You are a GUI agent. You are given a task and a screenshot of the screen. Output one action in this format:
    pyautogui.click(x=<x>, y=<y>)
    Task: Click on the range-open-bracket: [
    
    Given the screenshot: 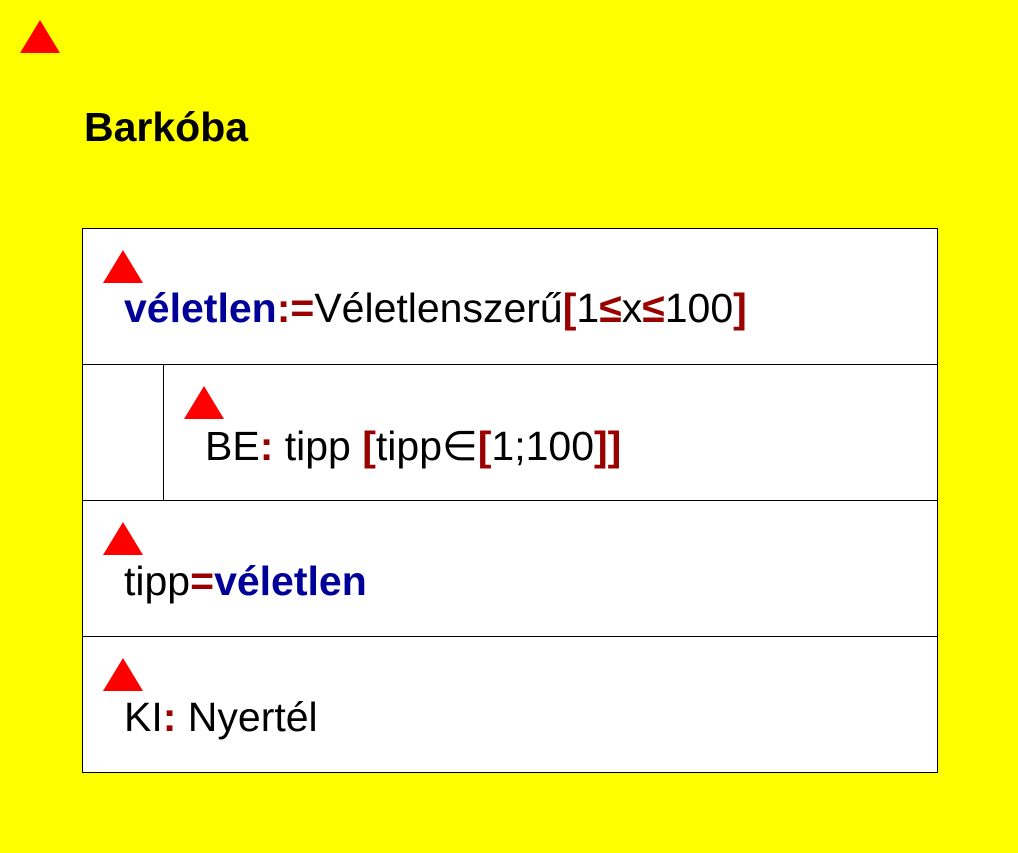 What is the action you would take?
    pyautogui.click(x=484, y=446)
    